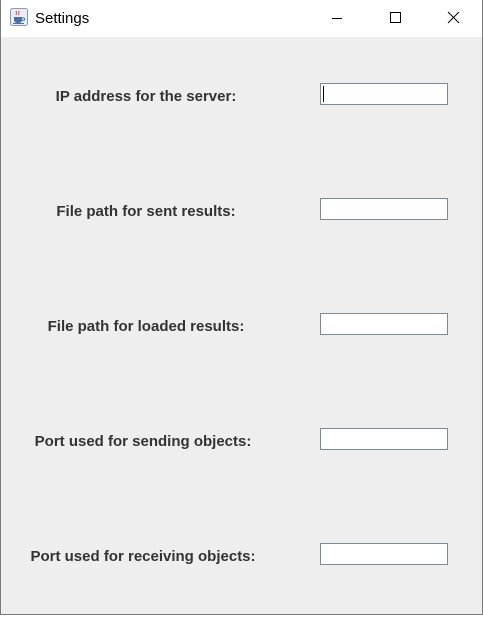 The height and width of the screenshot is (617, 483). What do you see at coordinates (62, 18) in the screenshot?
I see `window-title: Settings` at bounding box center [62, 18].